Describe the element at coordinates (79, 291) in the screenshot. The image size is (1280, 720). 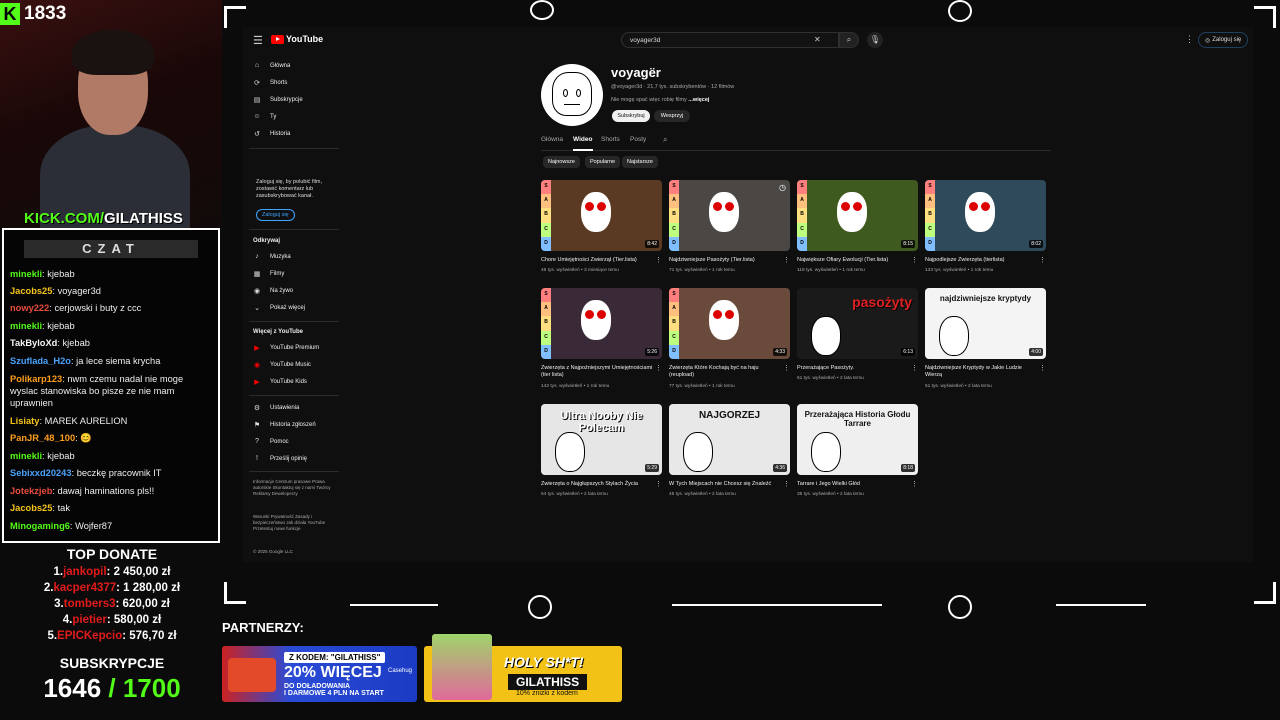
I see `chat-text: voyager3d` at that location.